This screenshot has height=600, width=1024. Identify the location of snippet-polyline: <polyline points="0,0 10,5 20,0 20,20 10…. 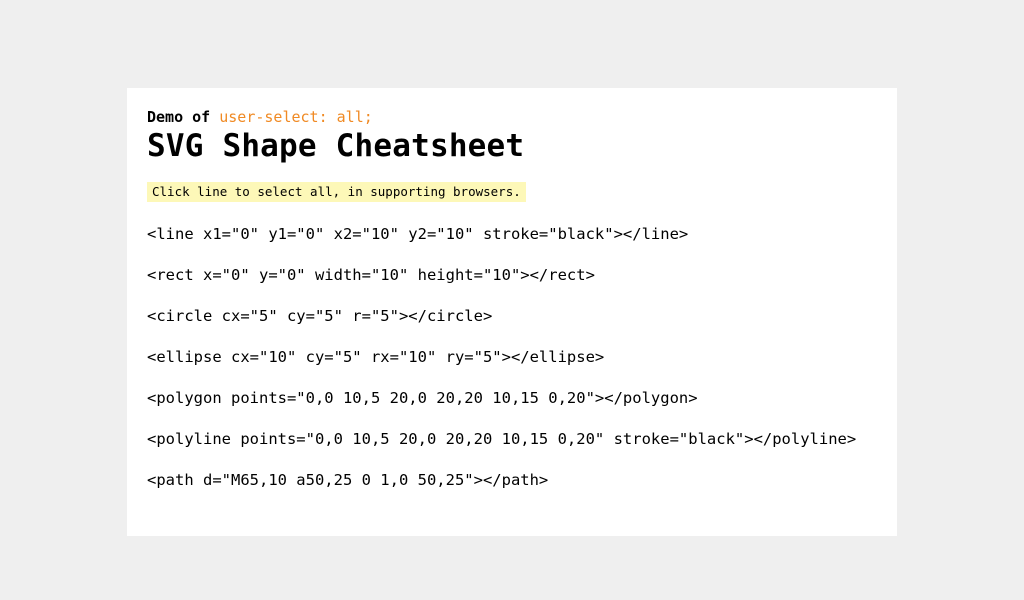
(512, 449).